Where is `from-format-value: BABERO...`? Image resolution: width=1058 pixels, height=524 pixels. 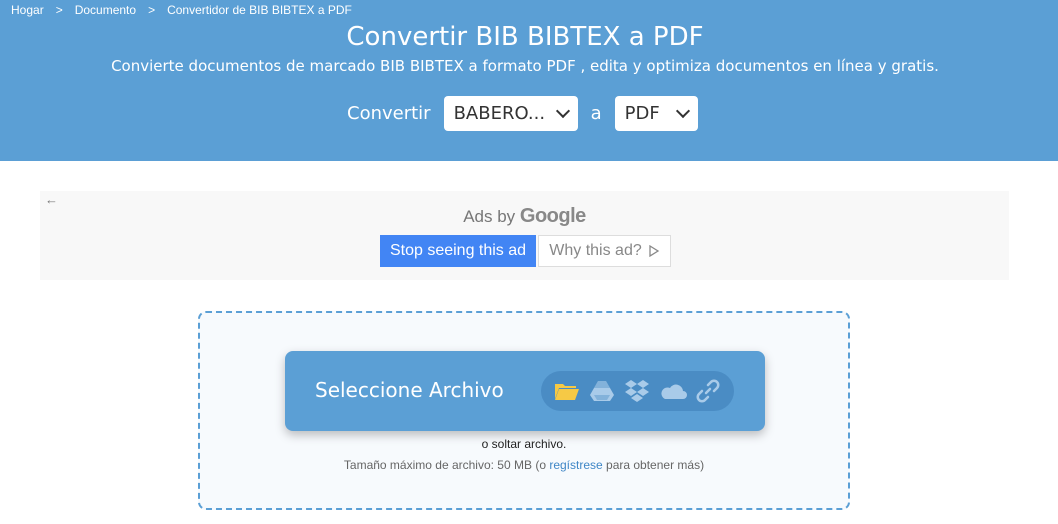
from-format-value: BABERO... is located at coordinates (499, 113).